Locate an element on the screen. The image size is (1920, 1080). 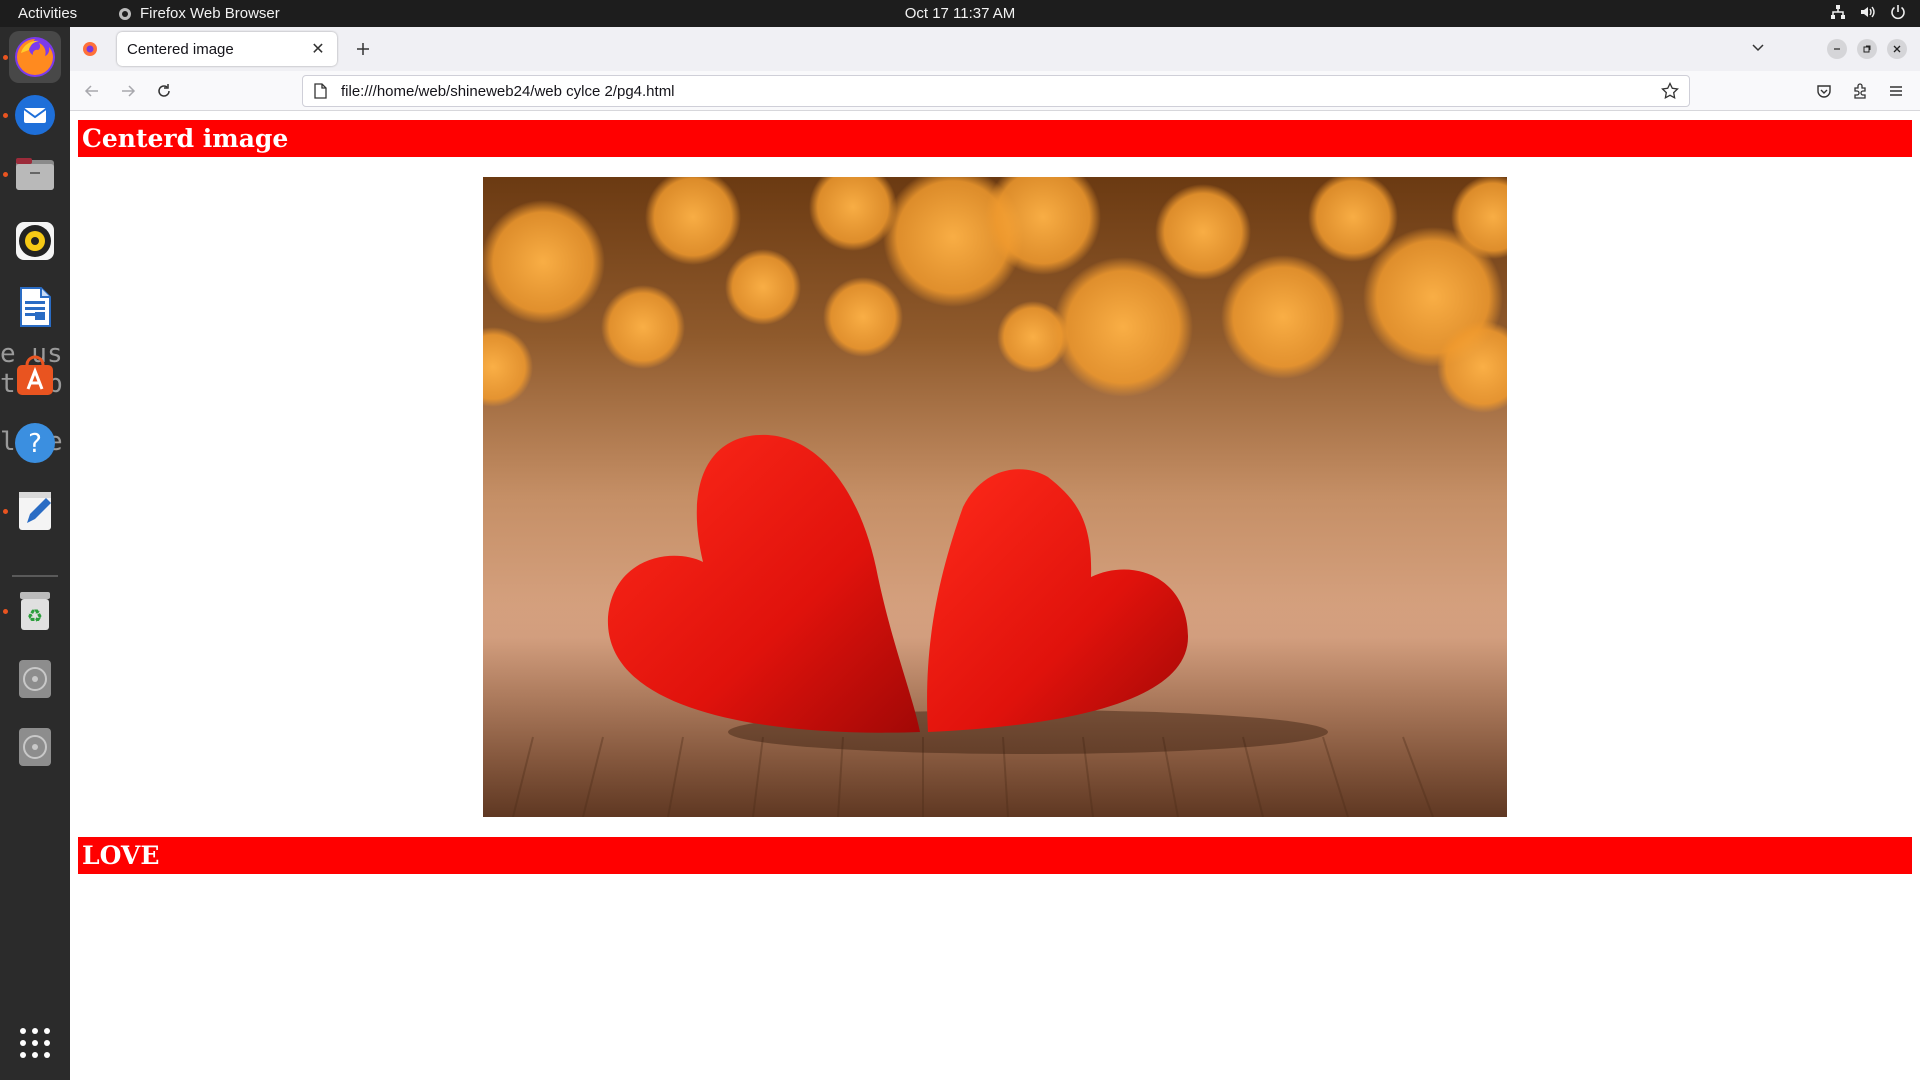
tab-bar: Centered image ✕ is located at coordinates (995, 49).